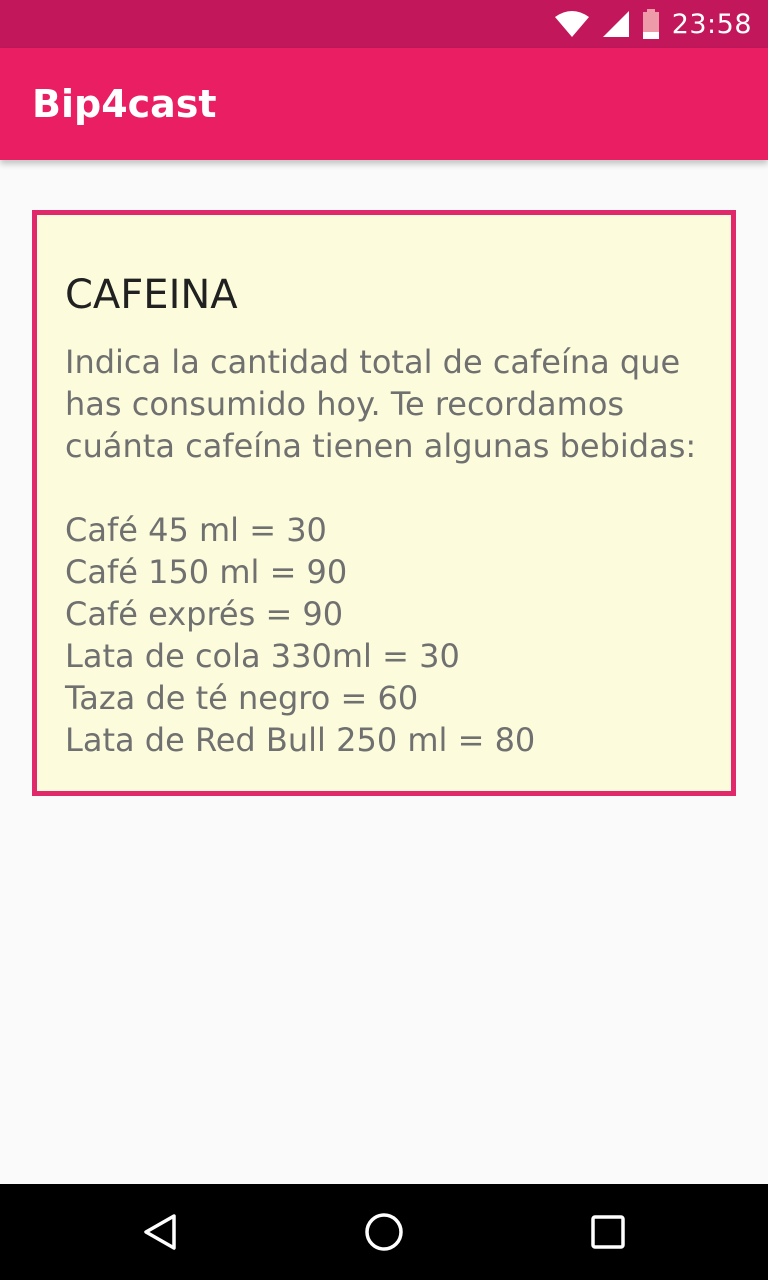 The width and height of the screenshot is (768, 1280). Describe the element at coordinates (242, 698) in the screenshot. I see `drink-item: Taza de té negro = 60` at that location.